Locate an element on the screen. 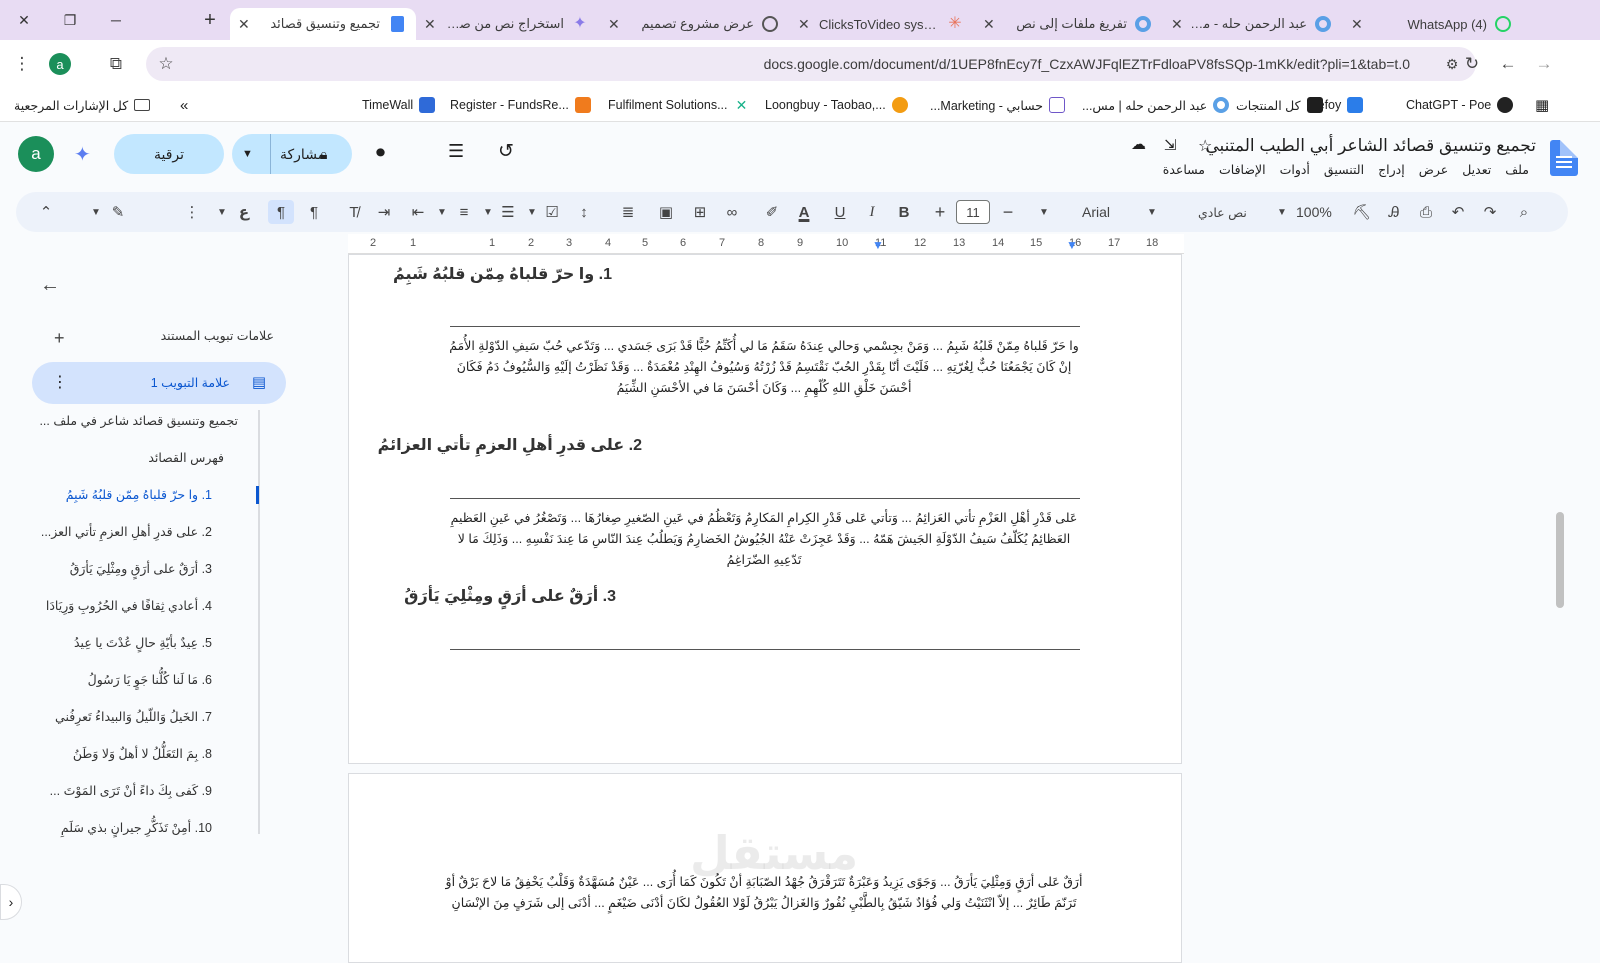  menu-help: مساعدة is located at coordinates (1184, 169).